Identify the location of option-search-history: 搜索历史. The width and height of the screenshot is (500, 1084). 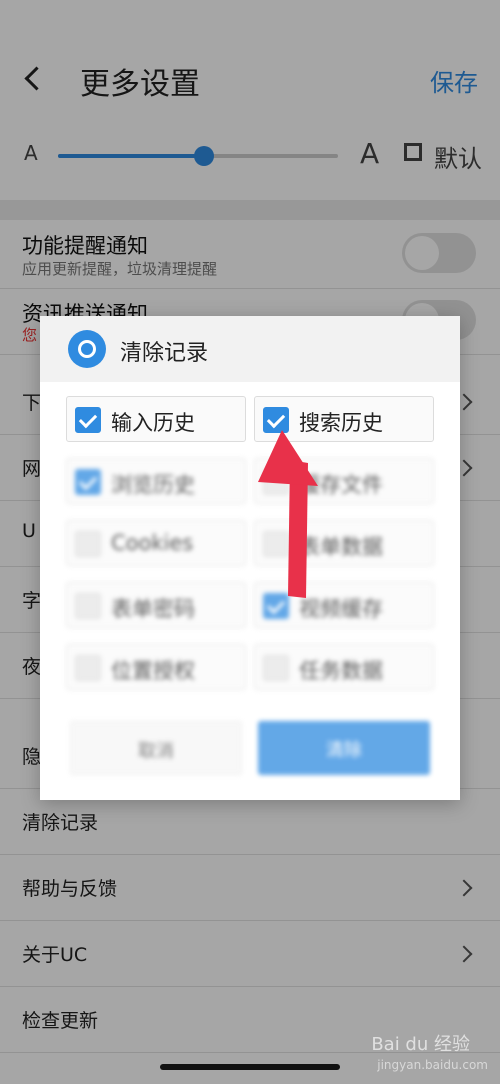
(344, 419).